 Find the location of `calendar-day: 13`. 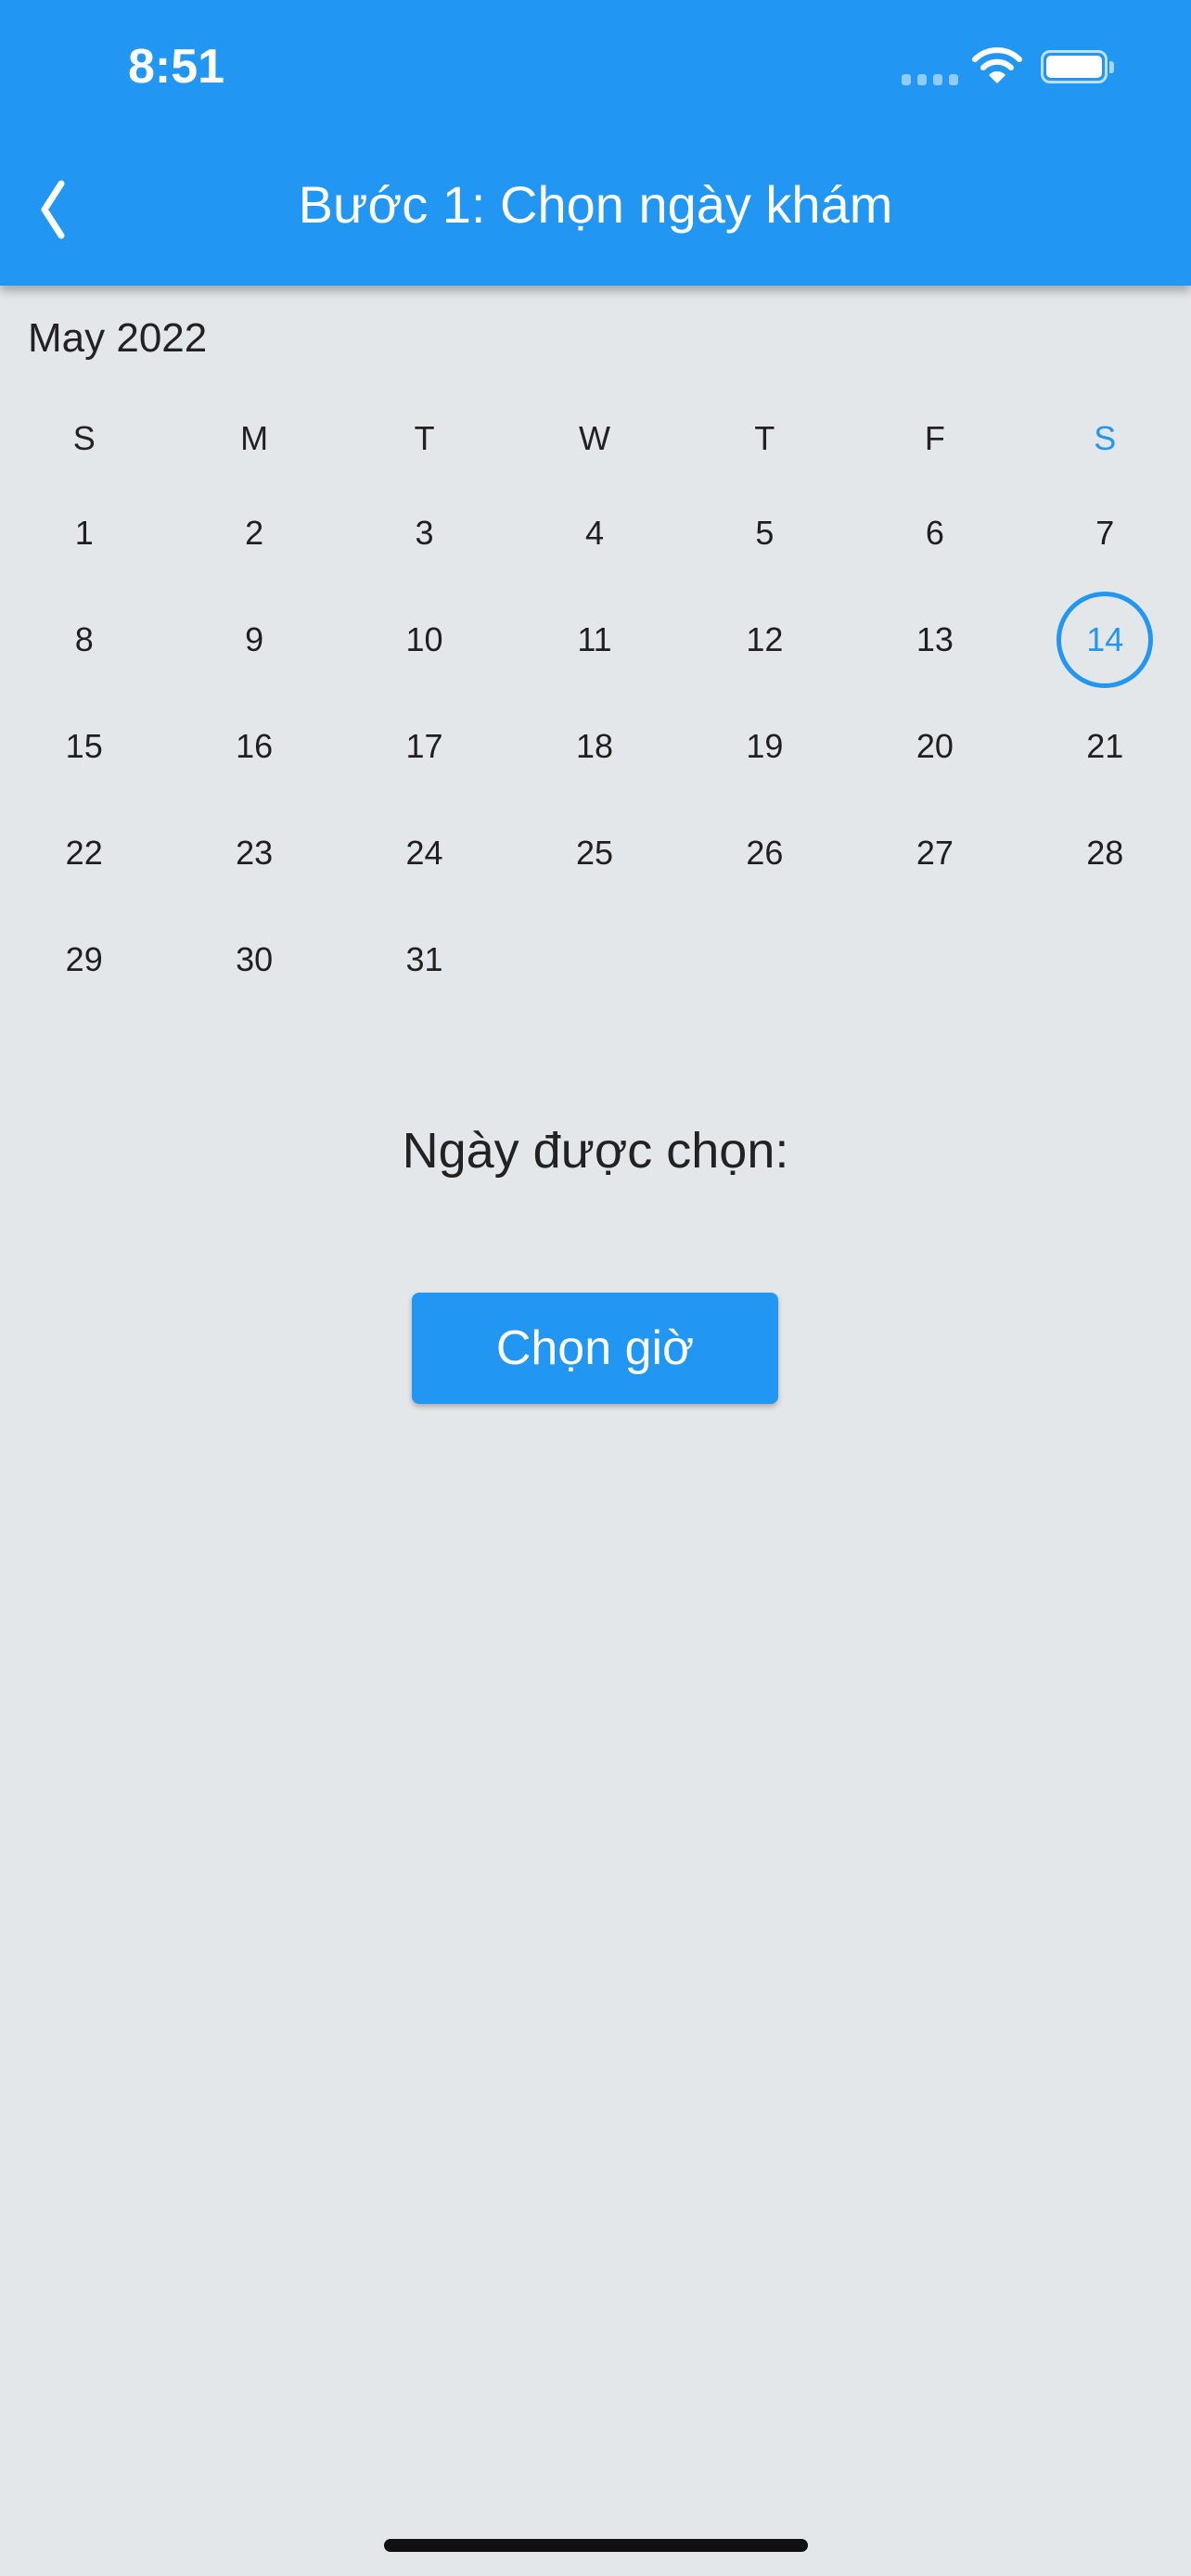

calendar-day: 13 is located at coordinates (934, 639).